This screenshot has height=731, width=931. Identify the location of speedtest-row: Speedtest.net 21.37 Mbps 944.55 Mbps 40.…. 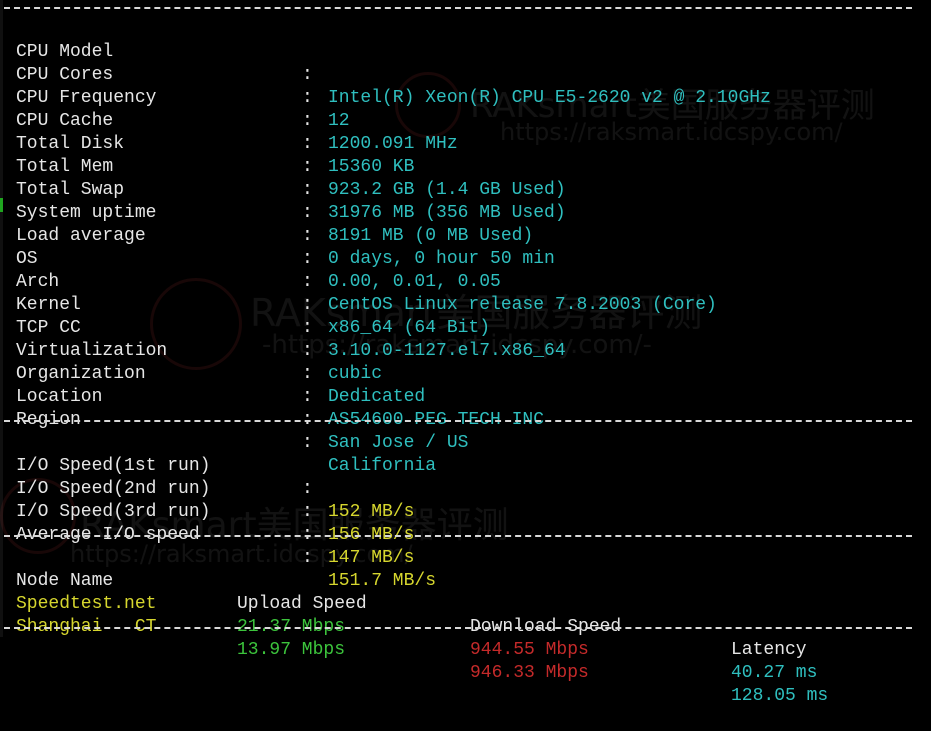
(408, 626).